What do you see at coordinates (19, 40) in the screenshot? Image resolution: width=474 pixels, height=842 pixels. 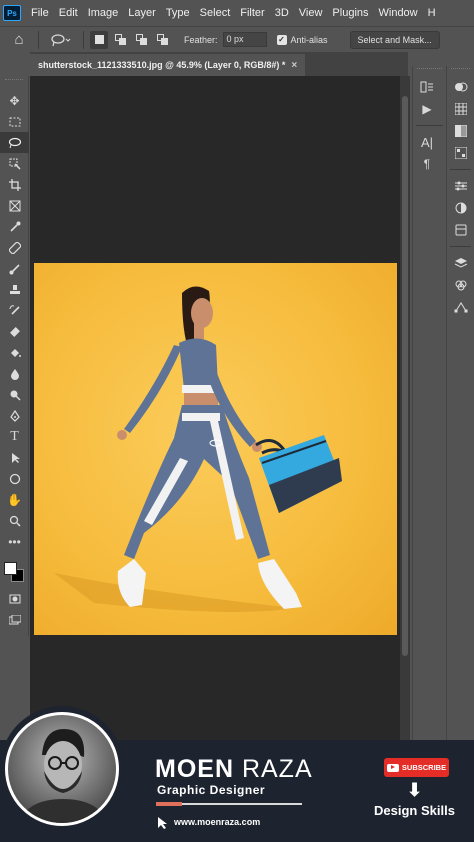 I see `home-icon: ⌂` at bounding box center [19, 40].